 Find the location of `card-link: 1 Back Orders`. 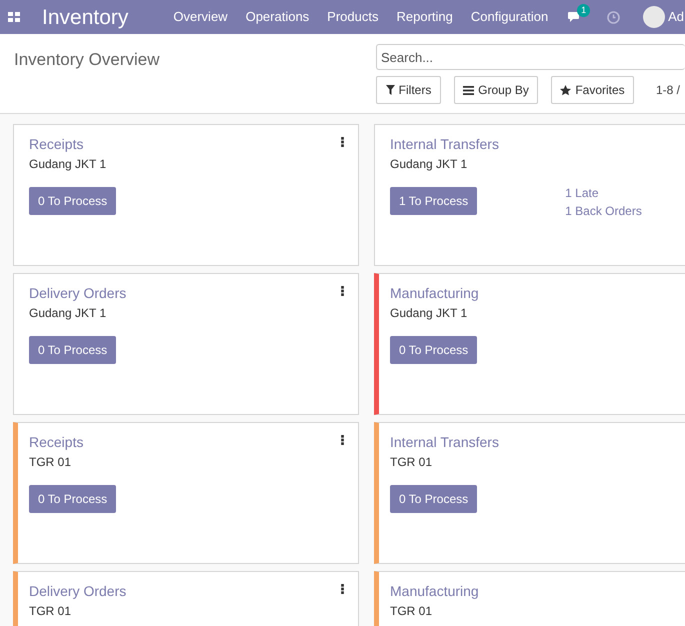

card-link: 1 Back Orders is located at coordinates (603, 211).